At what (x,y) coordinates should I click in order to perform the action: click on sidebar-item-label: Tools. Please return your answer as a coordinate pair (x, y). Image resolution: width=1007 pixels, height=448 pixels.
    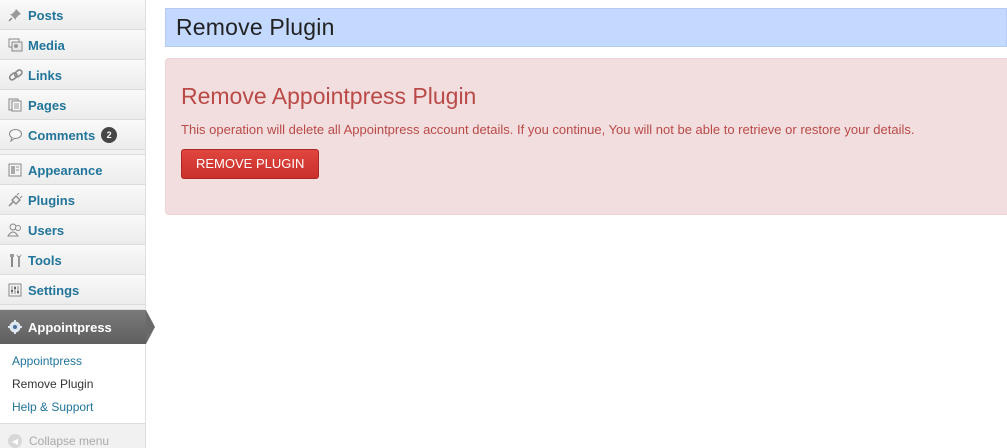
    Looking at the image, I should click on (45, 260).